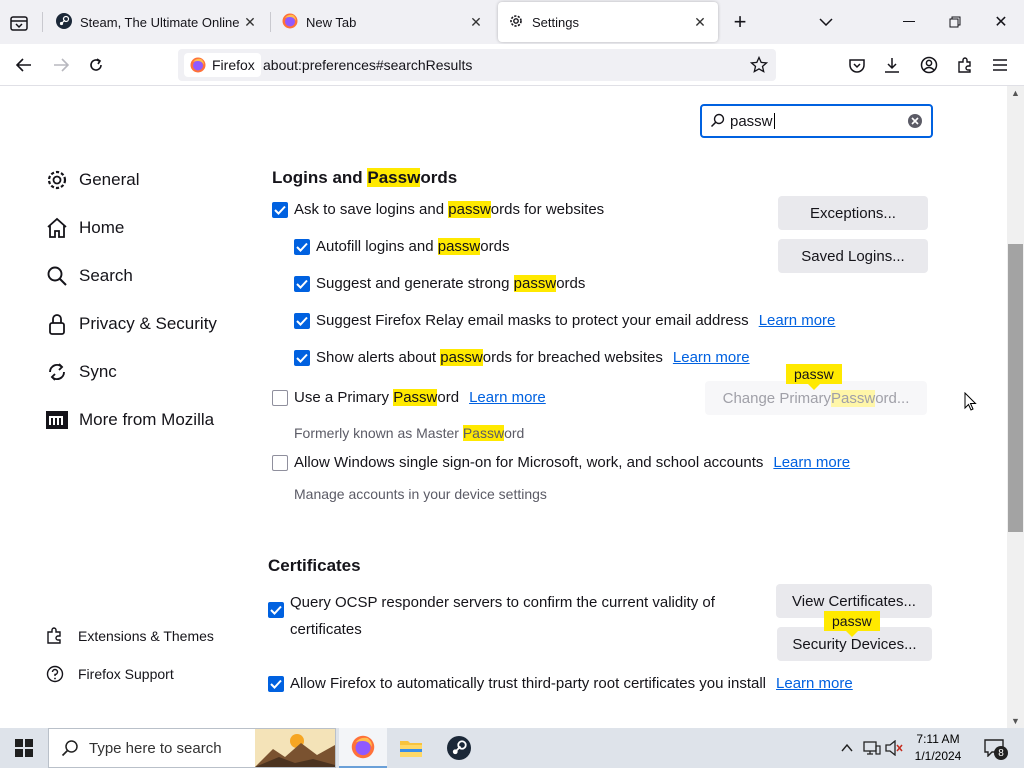  Describe the element at coordinates (91, 180) in the screenshot. I see `sidebar-item-general: General` at that location.